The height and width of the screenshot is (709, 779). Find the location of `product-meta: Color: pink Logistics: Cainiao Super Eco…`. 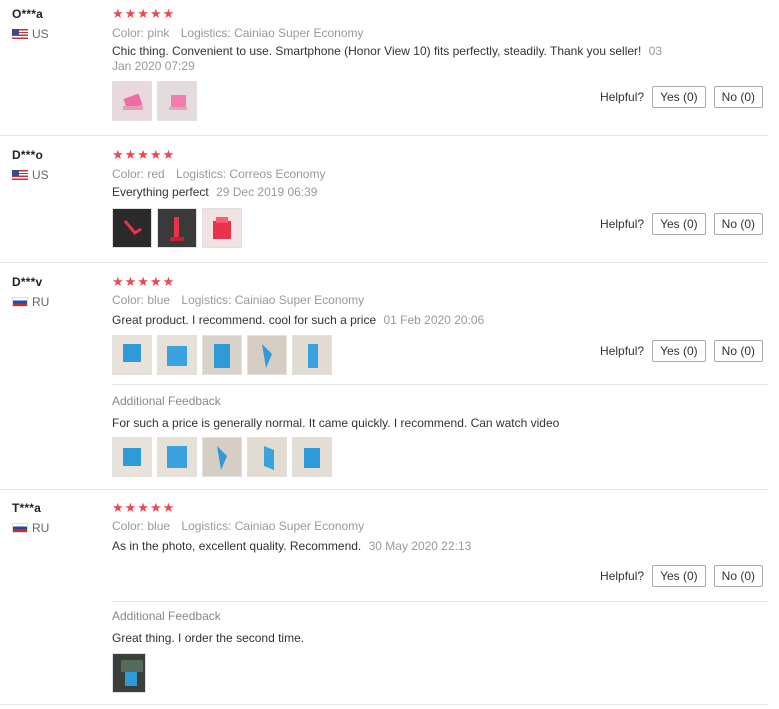

product-meta: Color: pink Logistics: Cainiao Super Eco… is located at coordinates (238, 33).